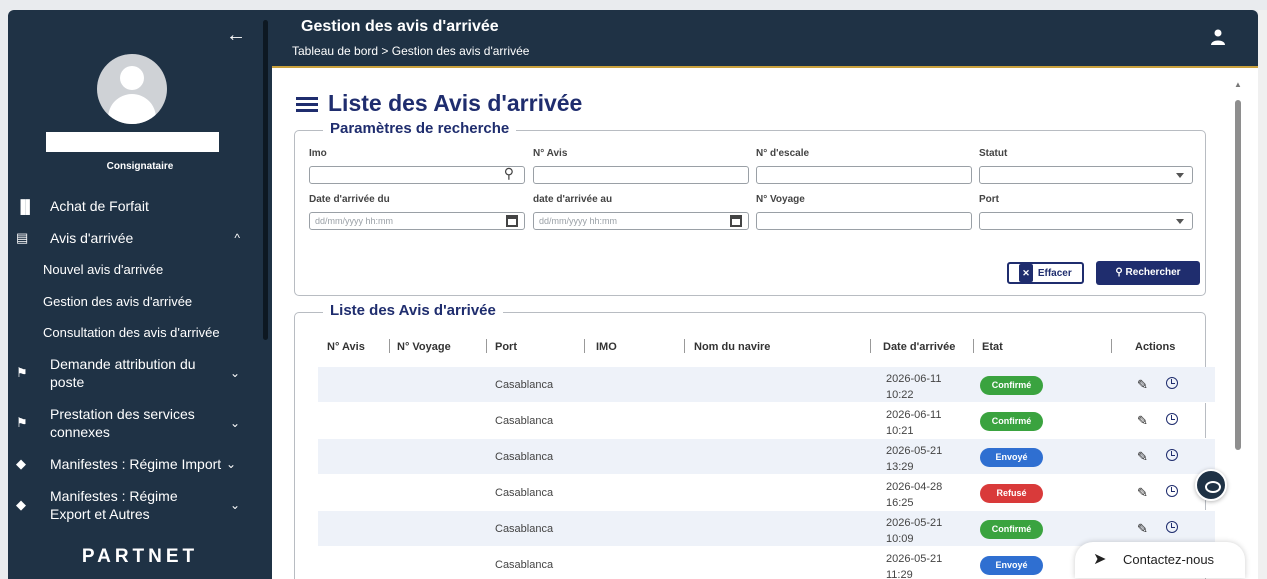 The width and height of the screenshot is (1267, 579). Describe the element at coordinates (417, 221) in the screenshot. I see `date-du-input: dd/mm/yyyy hh:mm` at that location.